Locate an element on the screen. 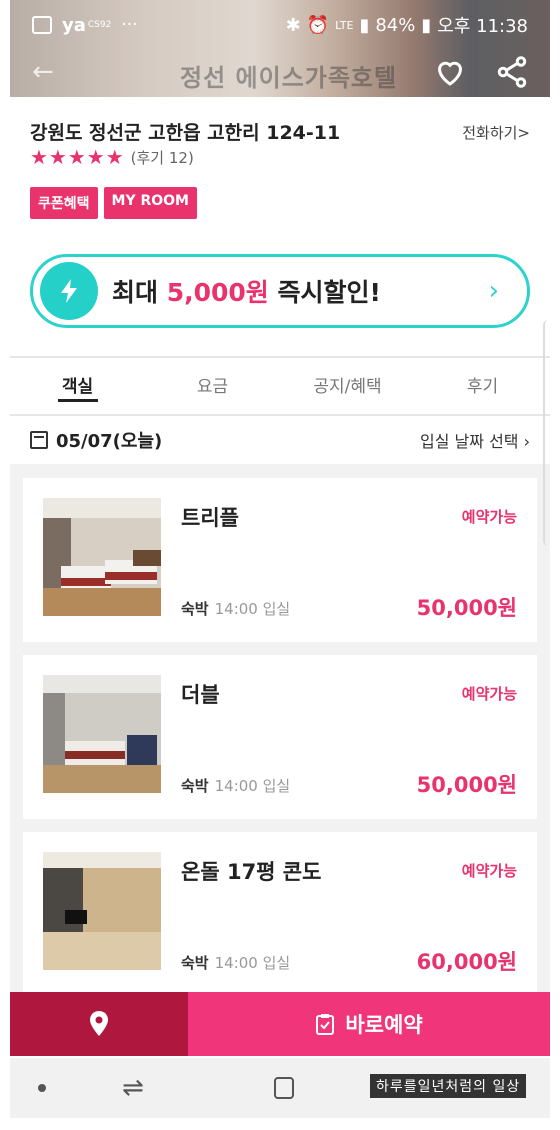 The height and width of the screenshot is (1130, 560). call-link: 전화하기> is located at coordinates (496, 132).